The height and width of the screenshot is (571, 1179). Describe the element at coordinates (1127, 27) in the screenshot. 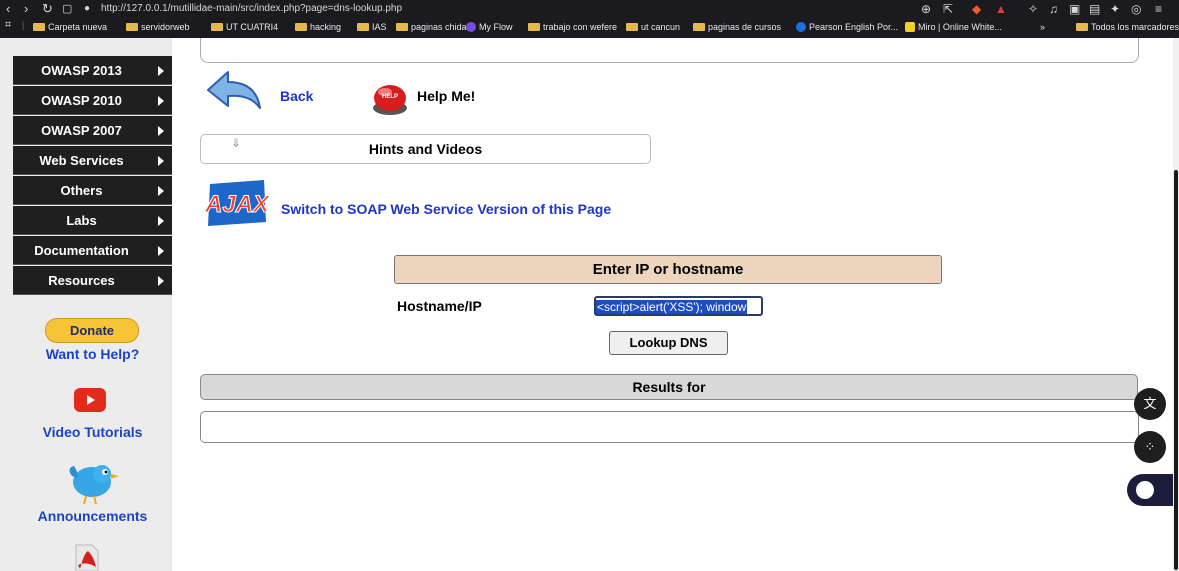

I see `bookmark-item: Todos los marcadores` at that location.